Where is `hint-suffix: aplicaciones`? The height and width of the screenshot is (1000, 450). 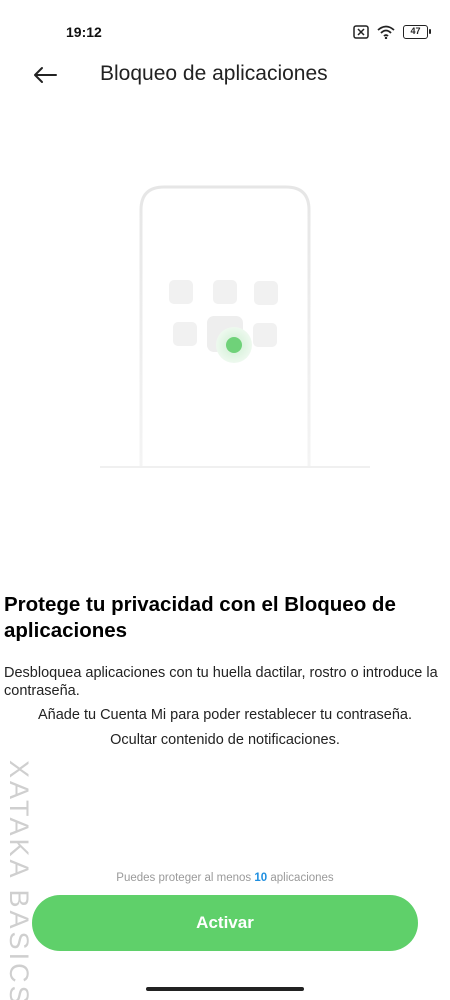 hint-suffix: aplicaciones is located at coordinates (302, 878).